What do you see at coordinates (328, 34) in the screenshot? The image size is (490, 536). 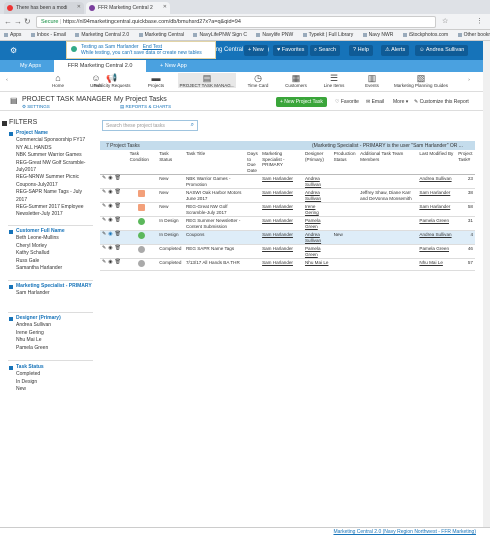 I see `bookmark: Typekit | Full Library` at bounding box center [328, 34].